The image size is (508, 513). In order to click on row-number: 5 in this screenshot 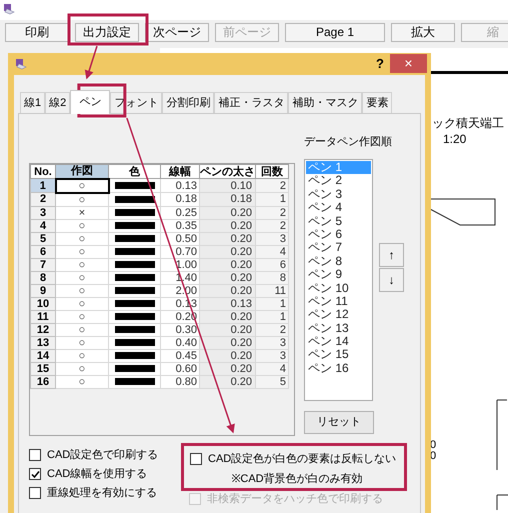, I will do `click(43, 238)`.